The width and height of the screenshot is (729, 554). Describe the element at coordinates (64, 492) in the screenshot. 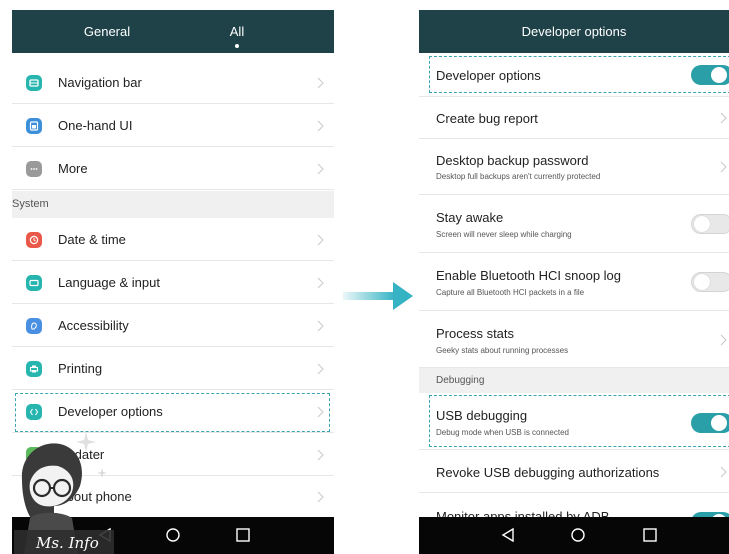

I see `watermark-logo: Ms. Info` at that location.